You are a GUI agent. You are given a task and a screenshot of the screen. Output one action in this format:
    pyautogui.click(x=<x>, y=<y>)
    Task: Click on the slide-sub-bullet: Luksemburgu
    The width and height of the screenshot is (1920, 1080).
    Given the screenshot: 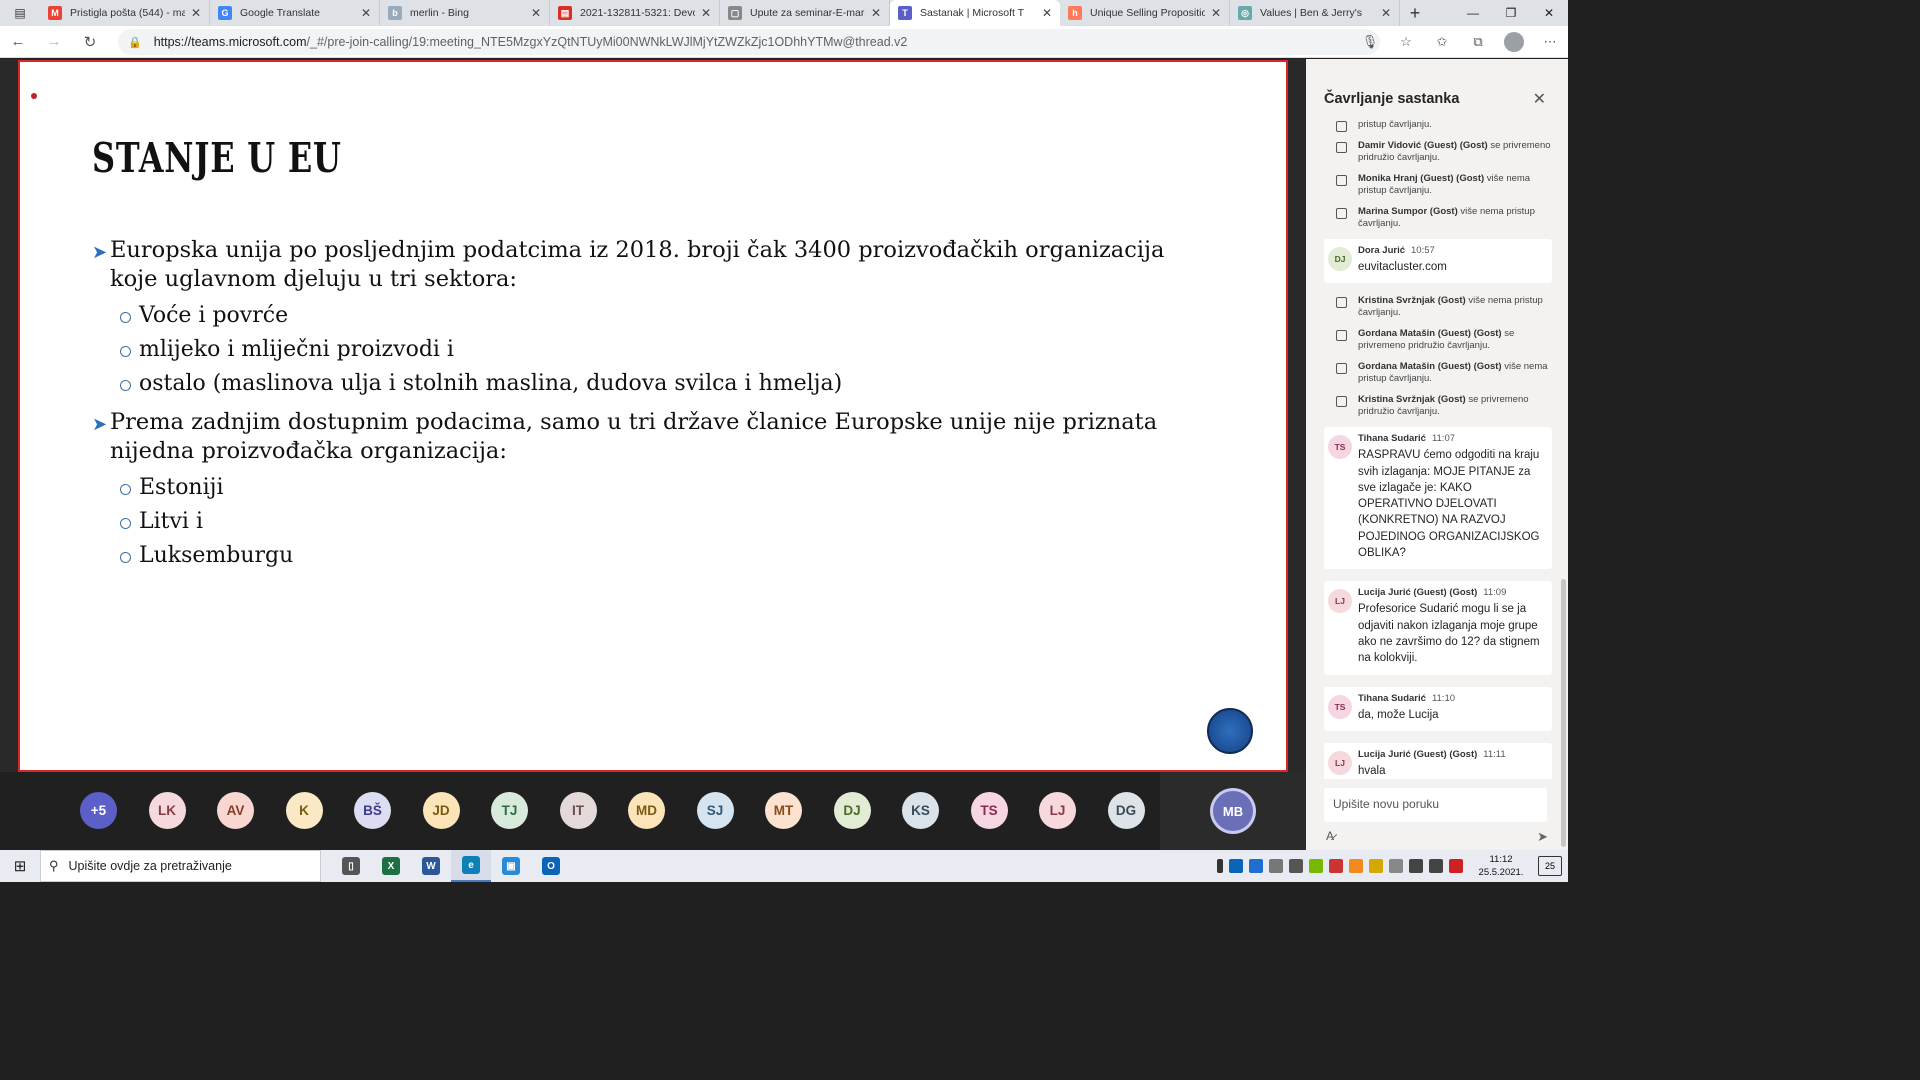 What is the action you would take?
    pyautogui.click(x=666, y=555)
    